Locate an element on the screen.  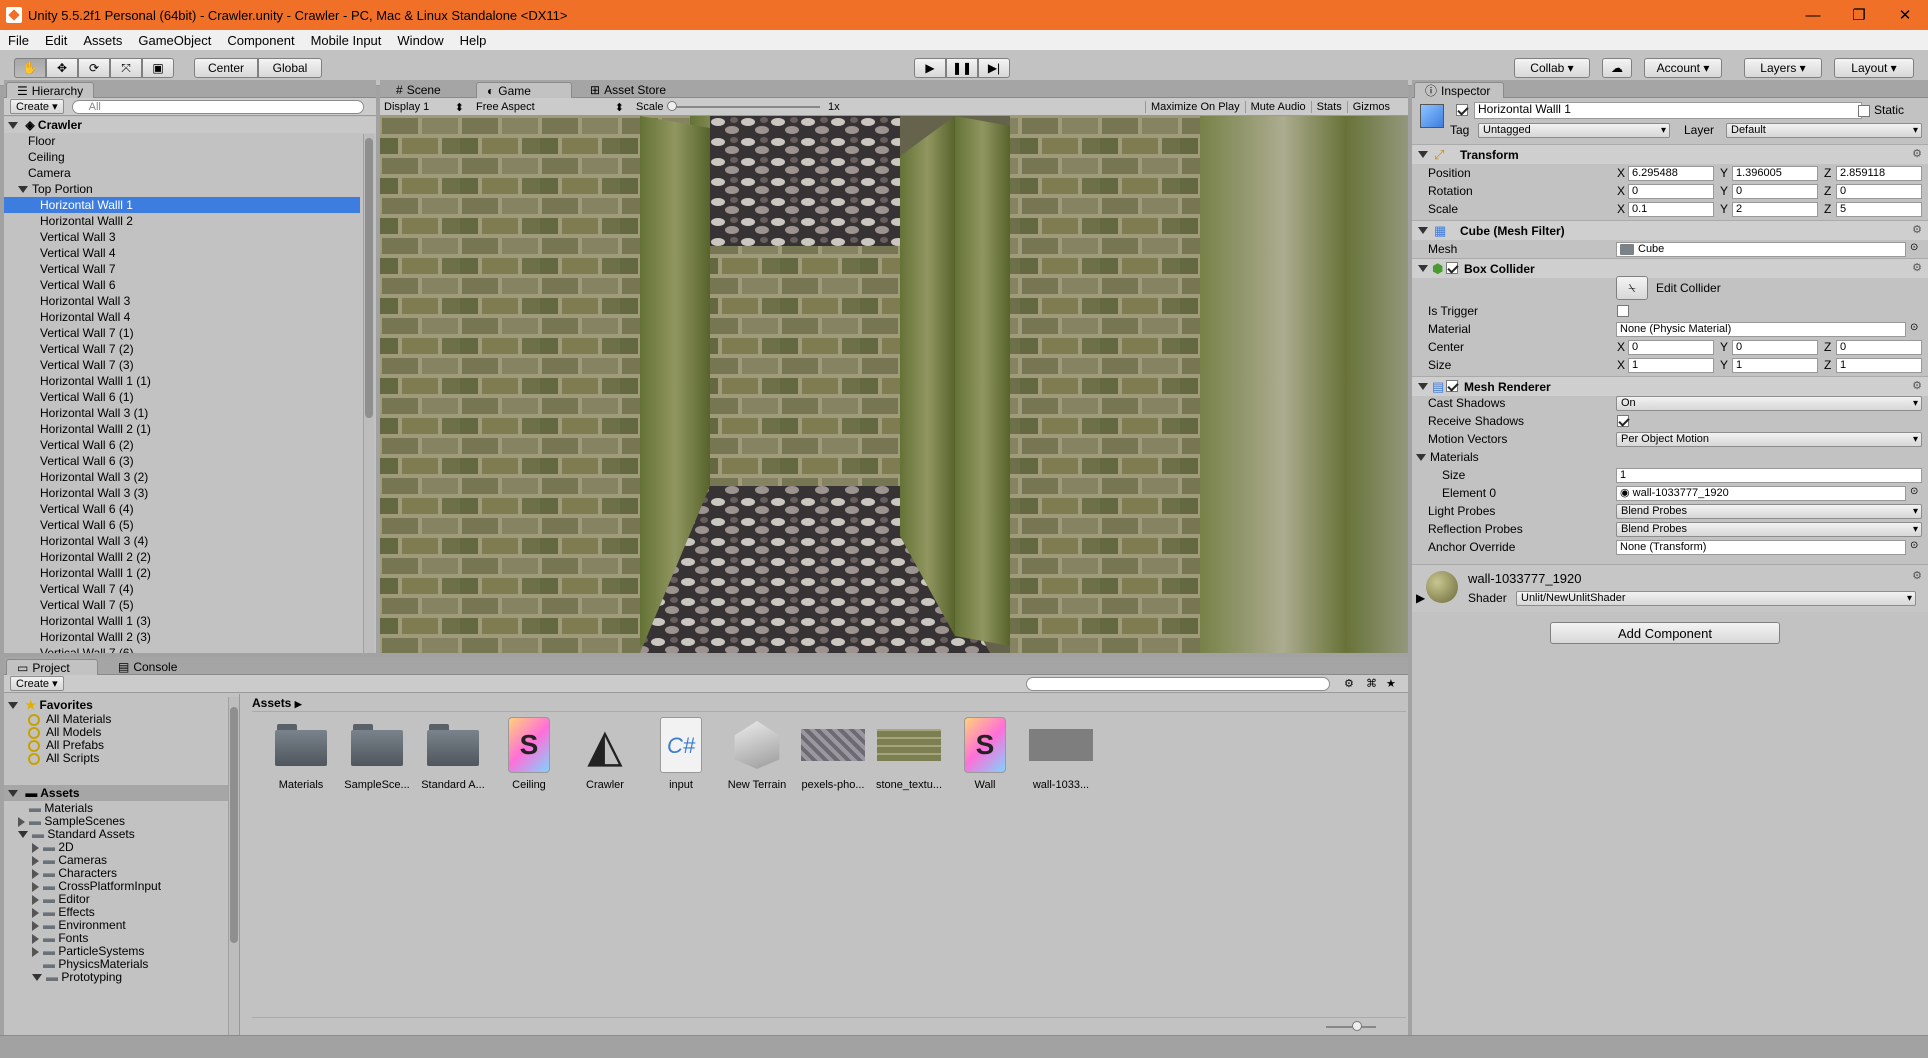
hierarchy-item: Vertical Wall 6 (3) is located at coordinates (182, 461).